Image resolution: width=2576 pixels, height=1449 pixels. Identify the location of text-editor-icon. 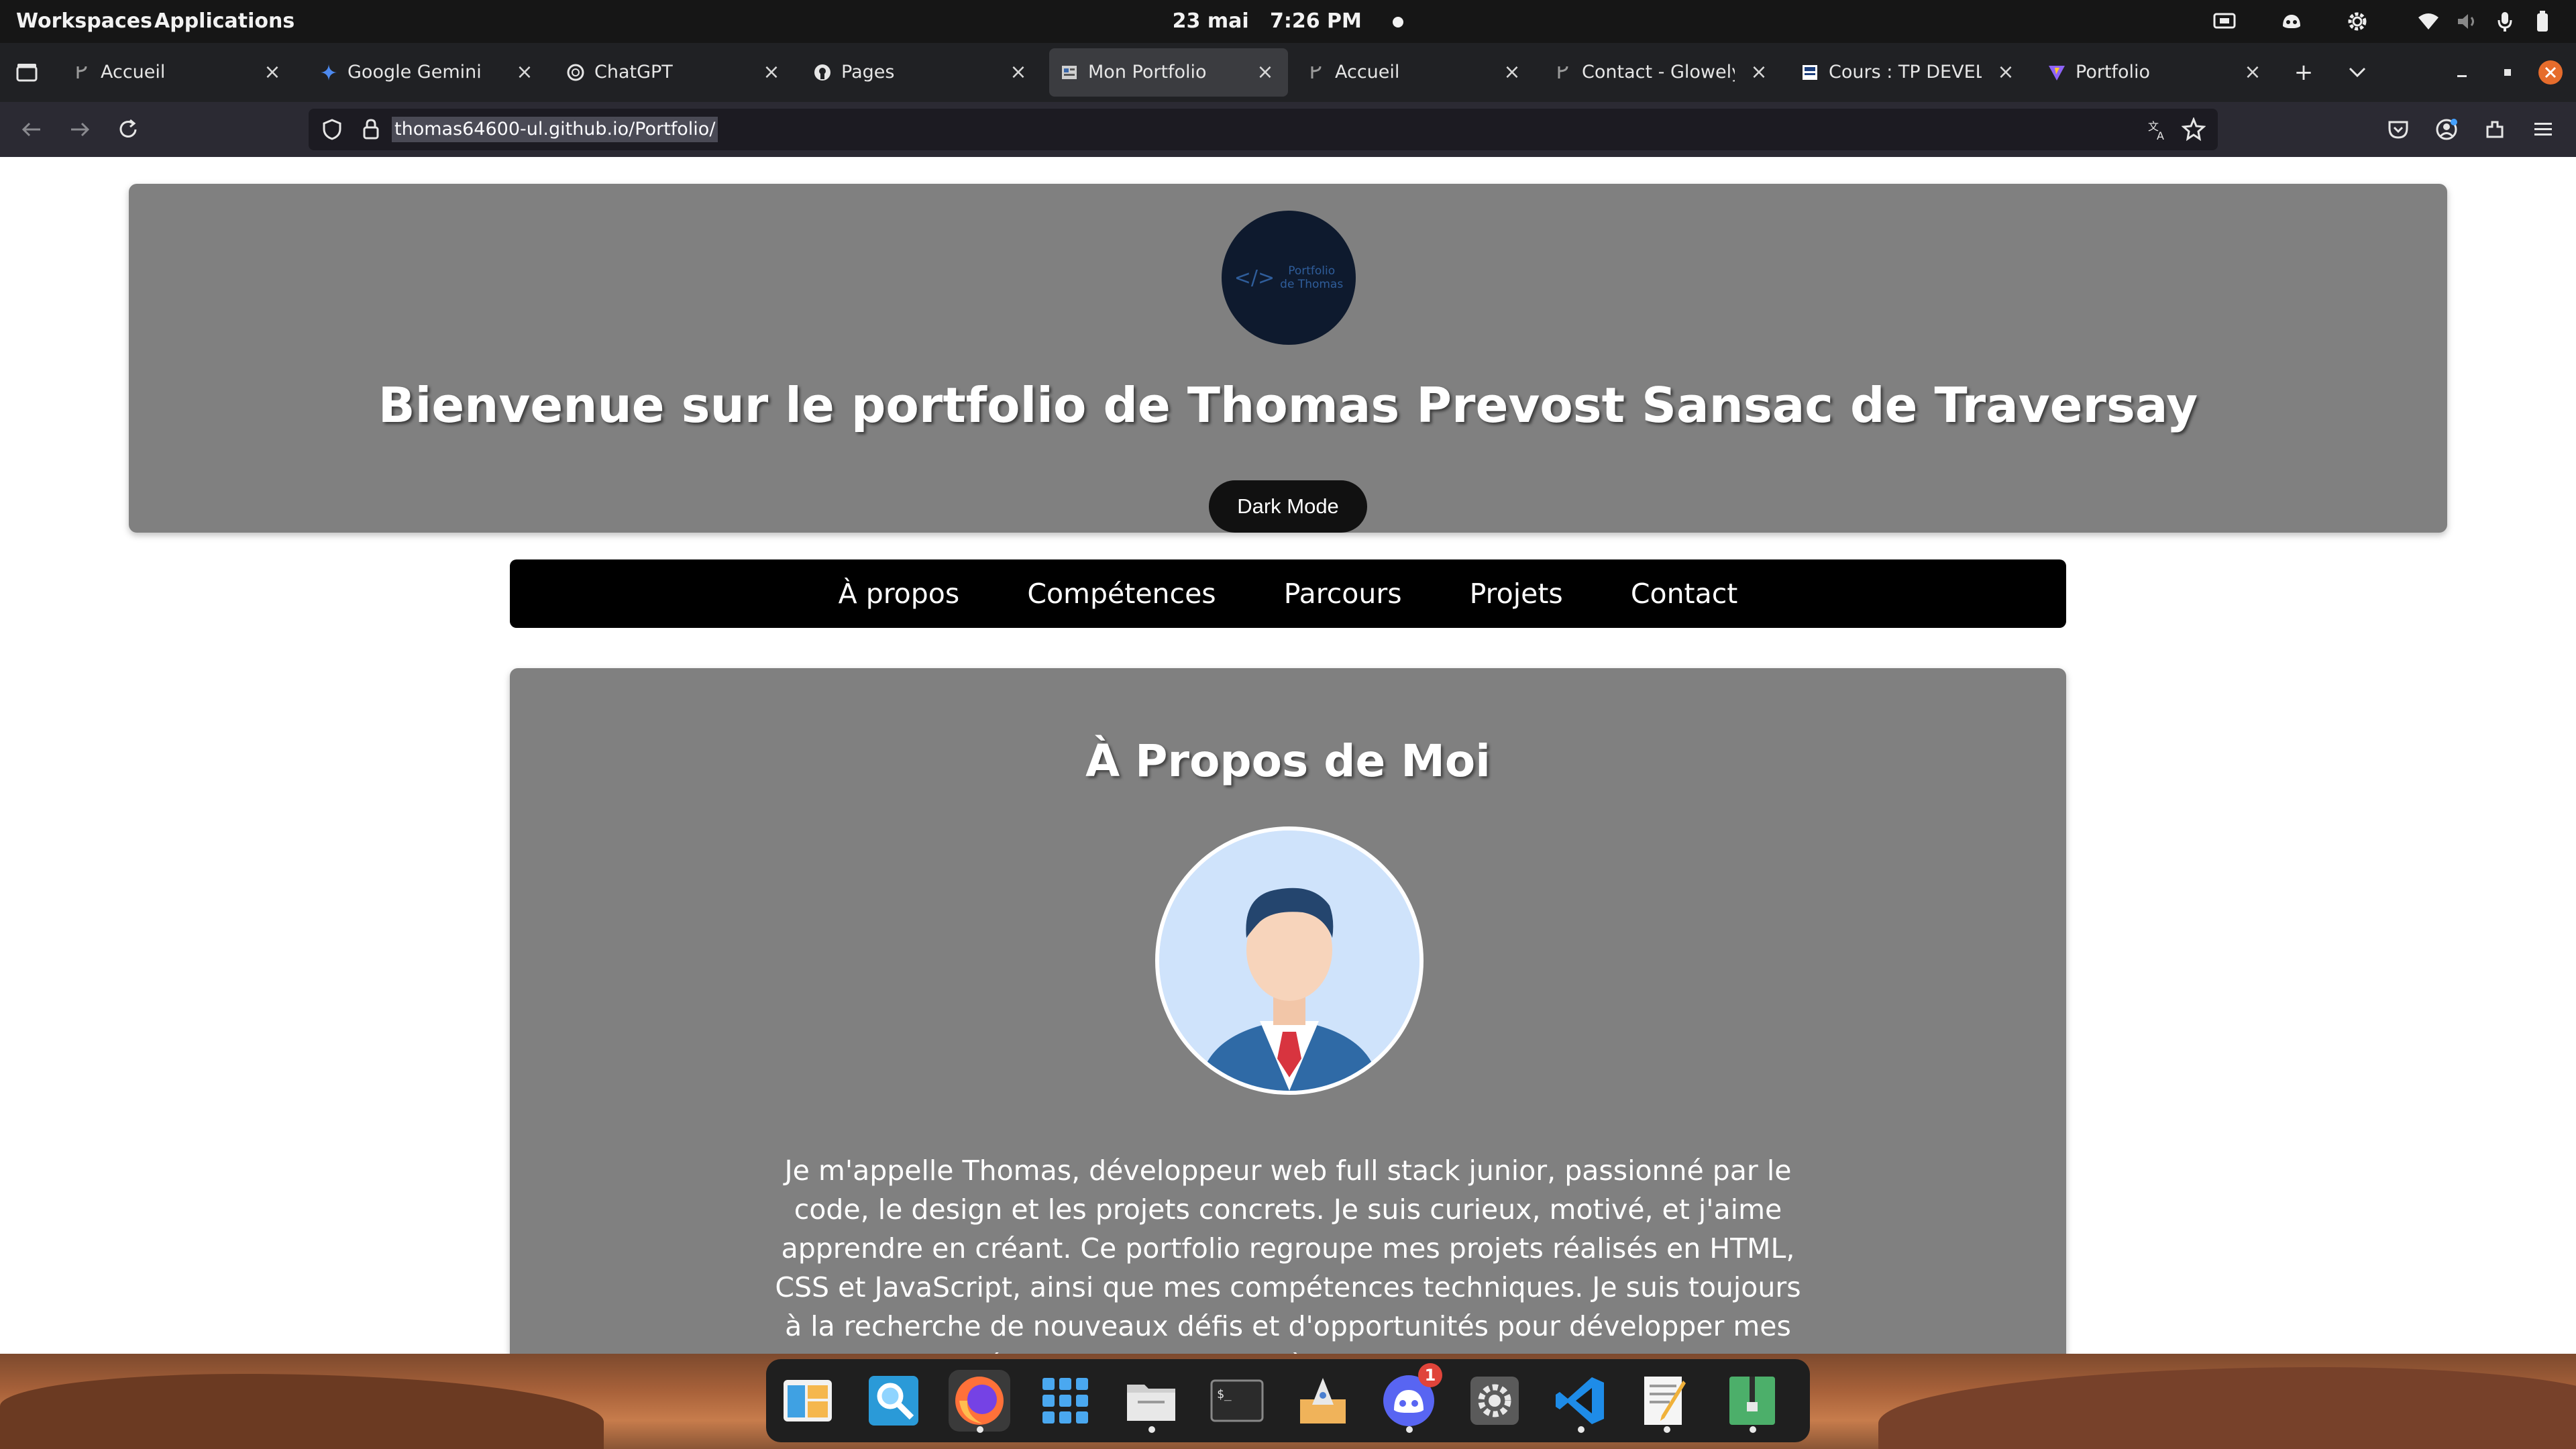
(1666, 1401).